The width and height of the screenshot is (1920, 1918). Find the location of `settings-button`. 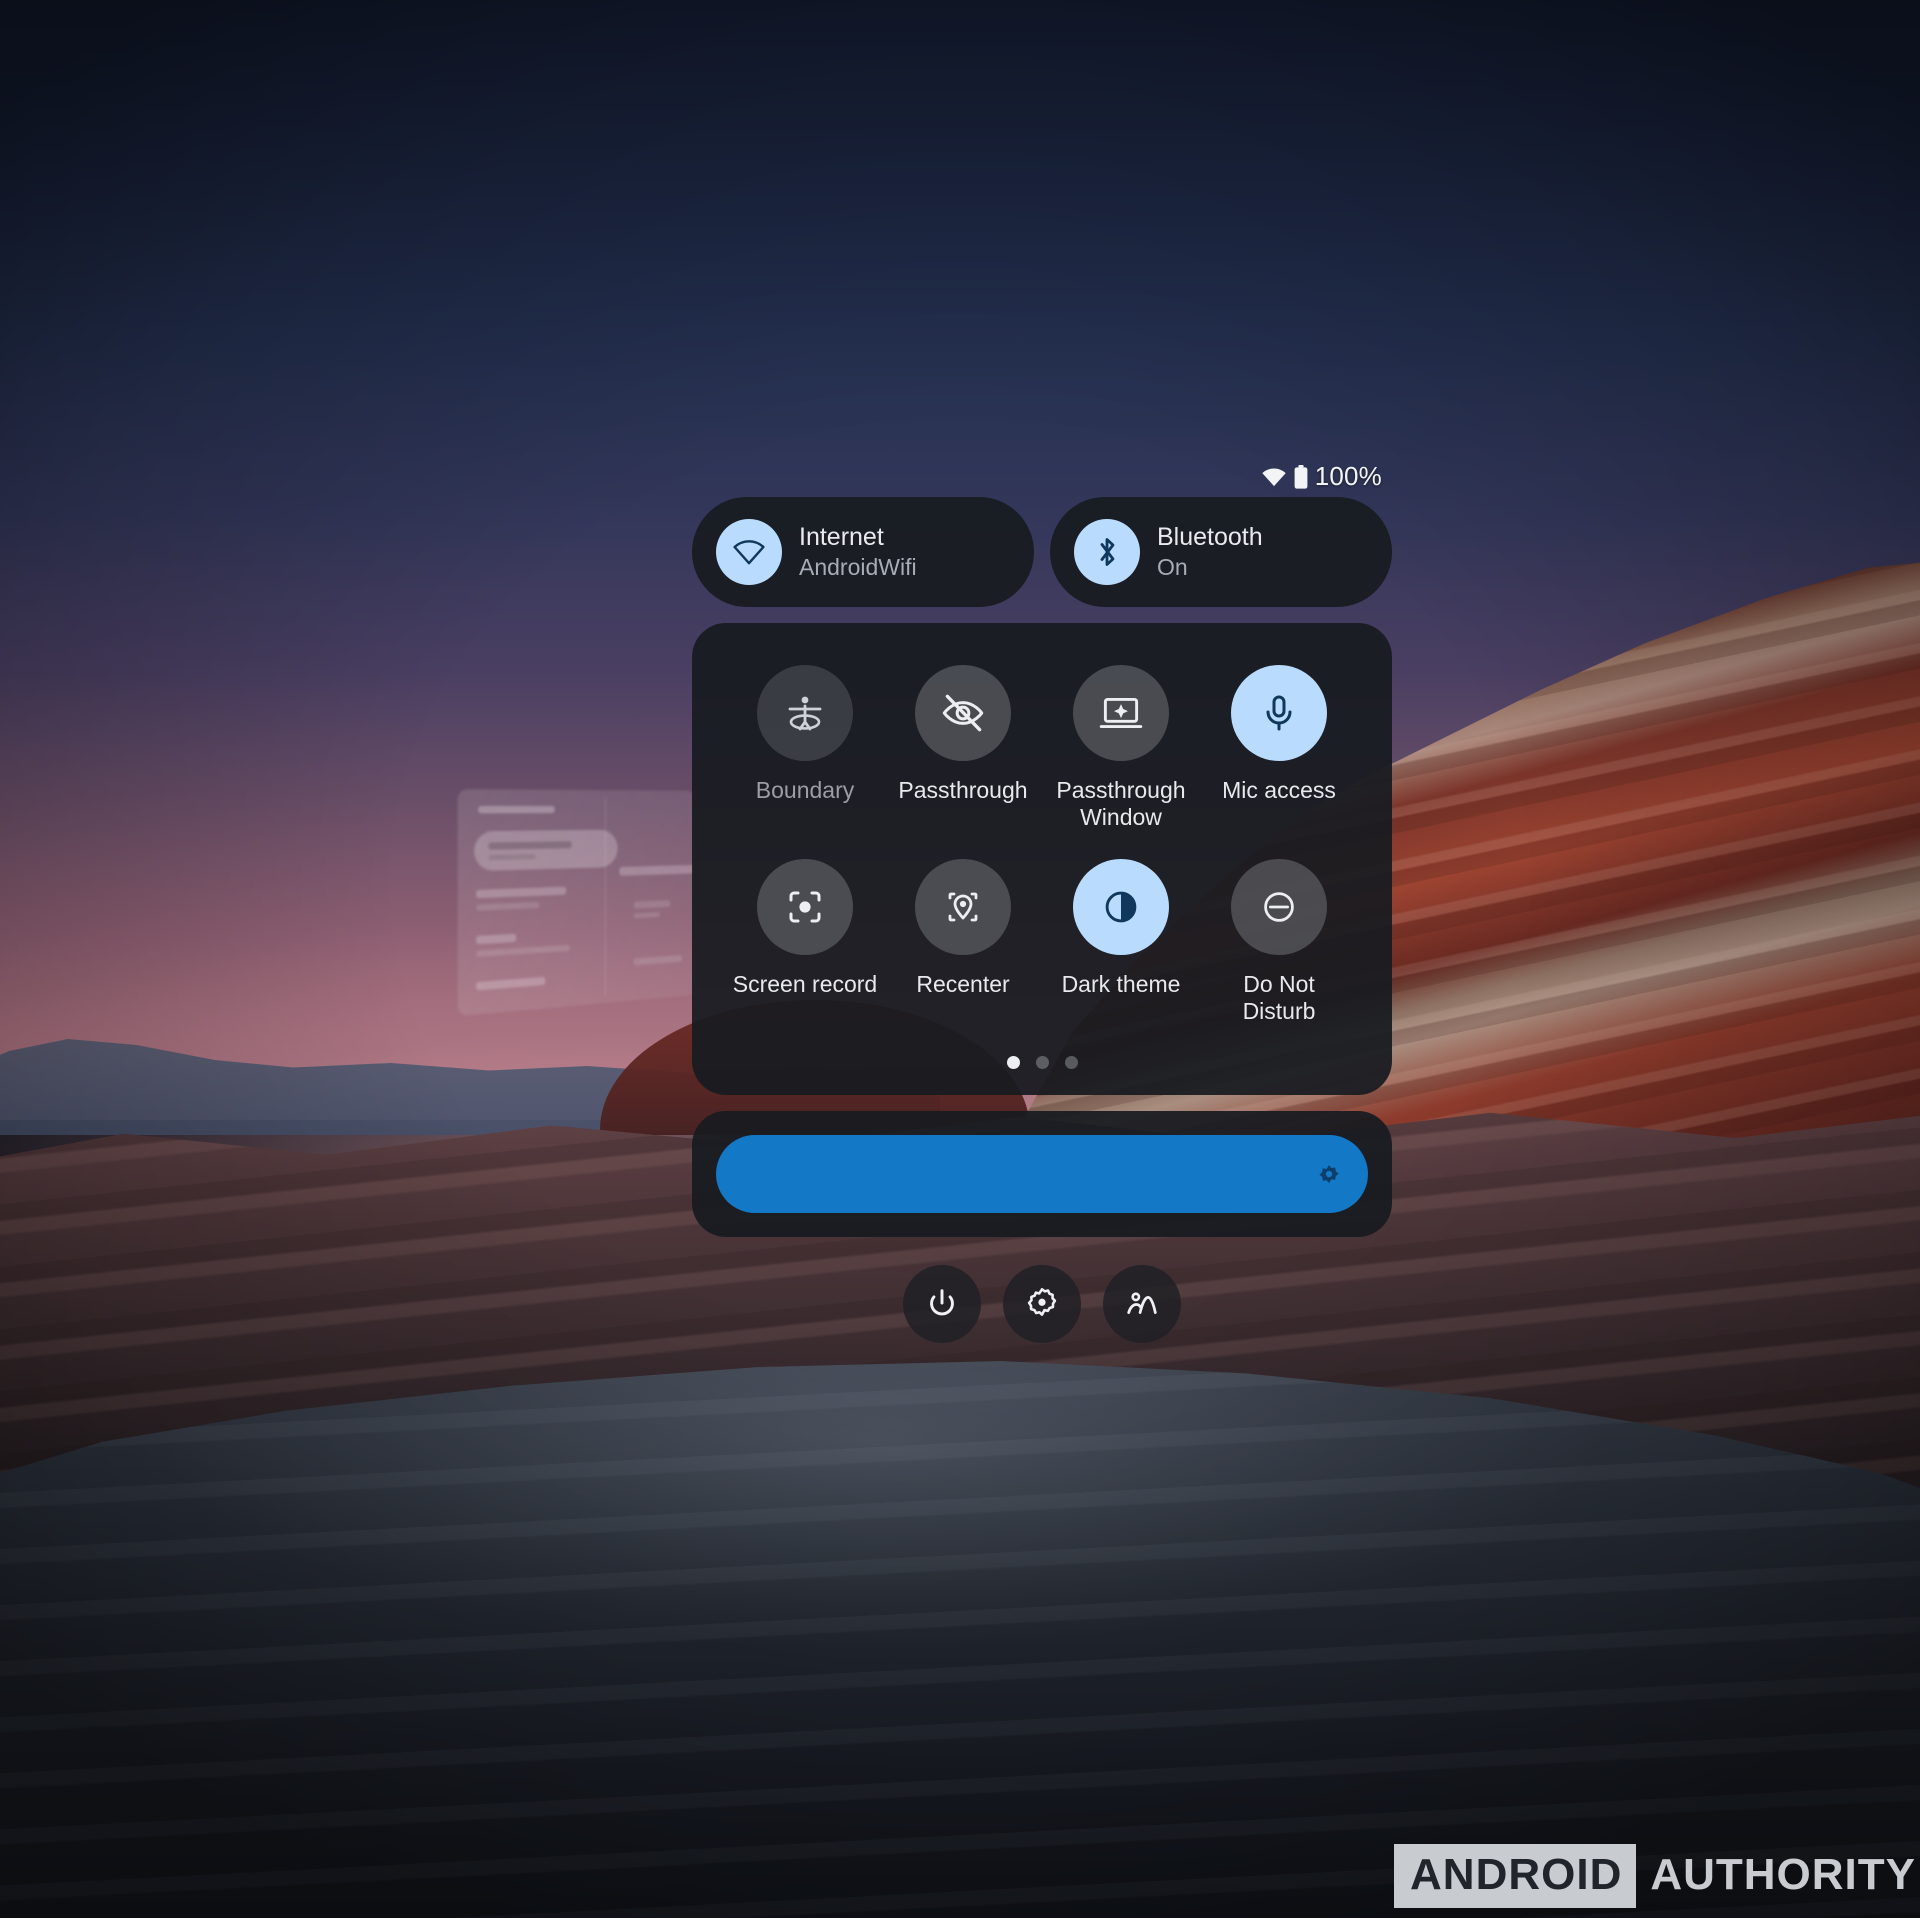

settings-button is located at coordinates (1042, 1303).